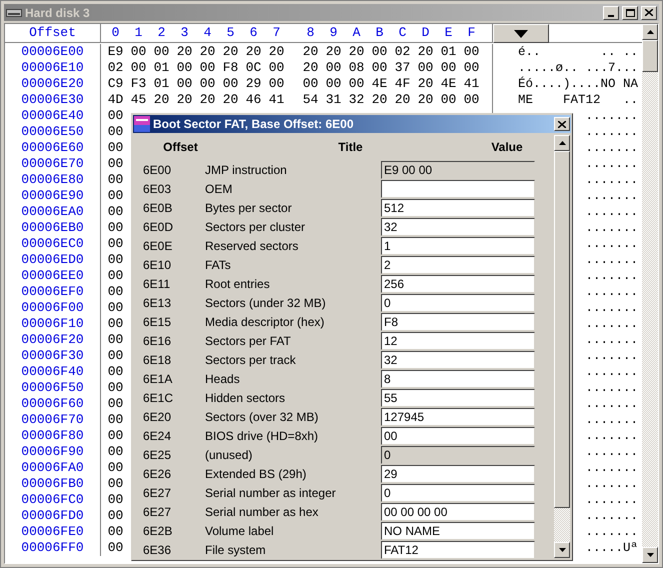 This screenshot has height=568, width=663. I want to click on field-offset: 6E03, so click(157, 189).